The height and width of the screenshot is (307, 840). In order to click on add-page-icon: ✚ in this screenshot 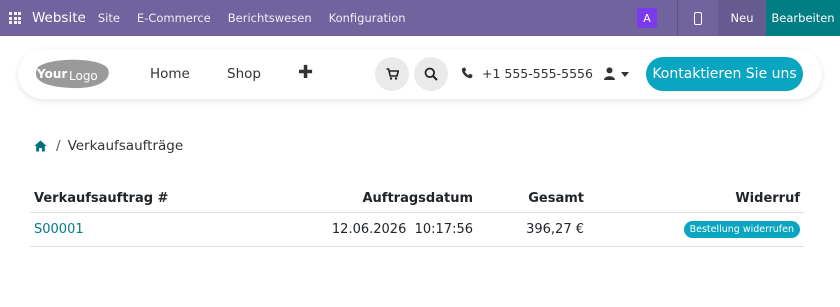, I will do `click(305, 72)`.